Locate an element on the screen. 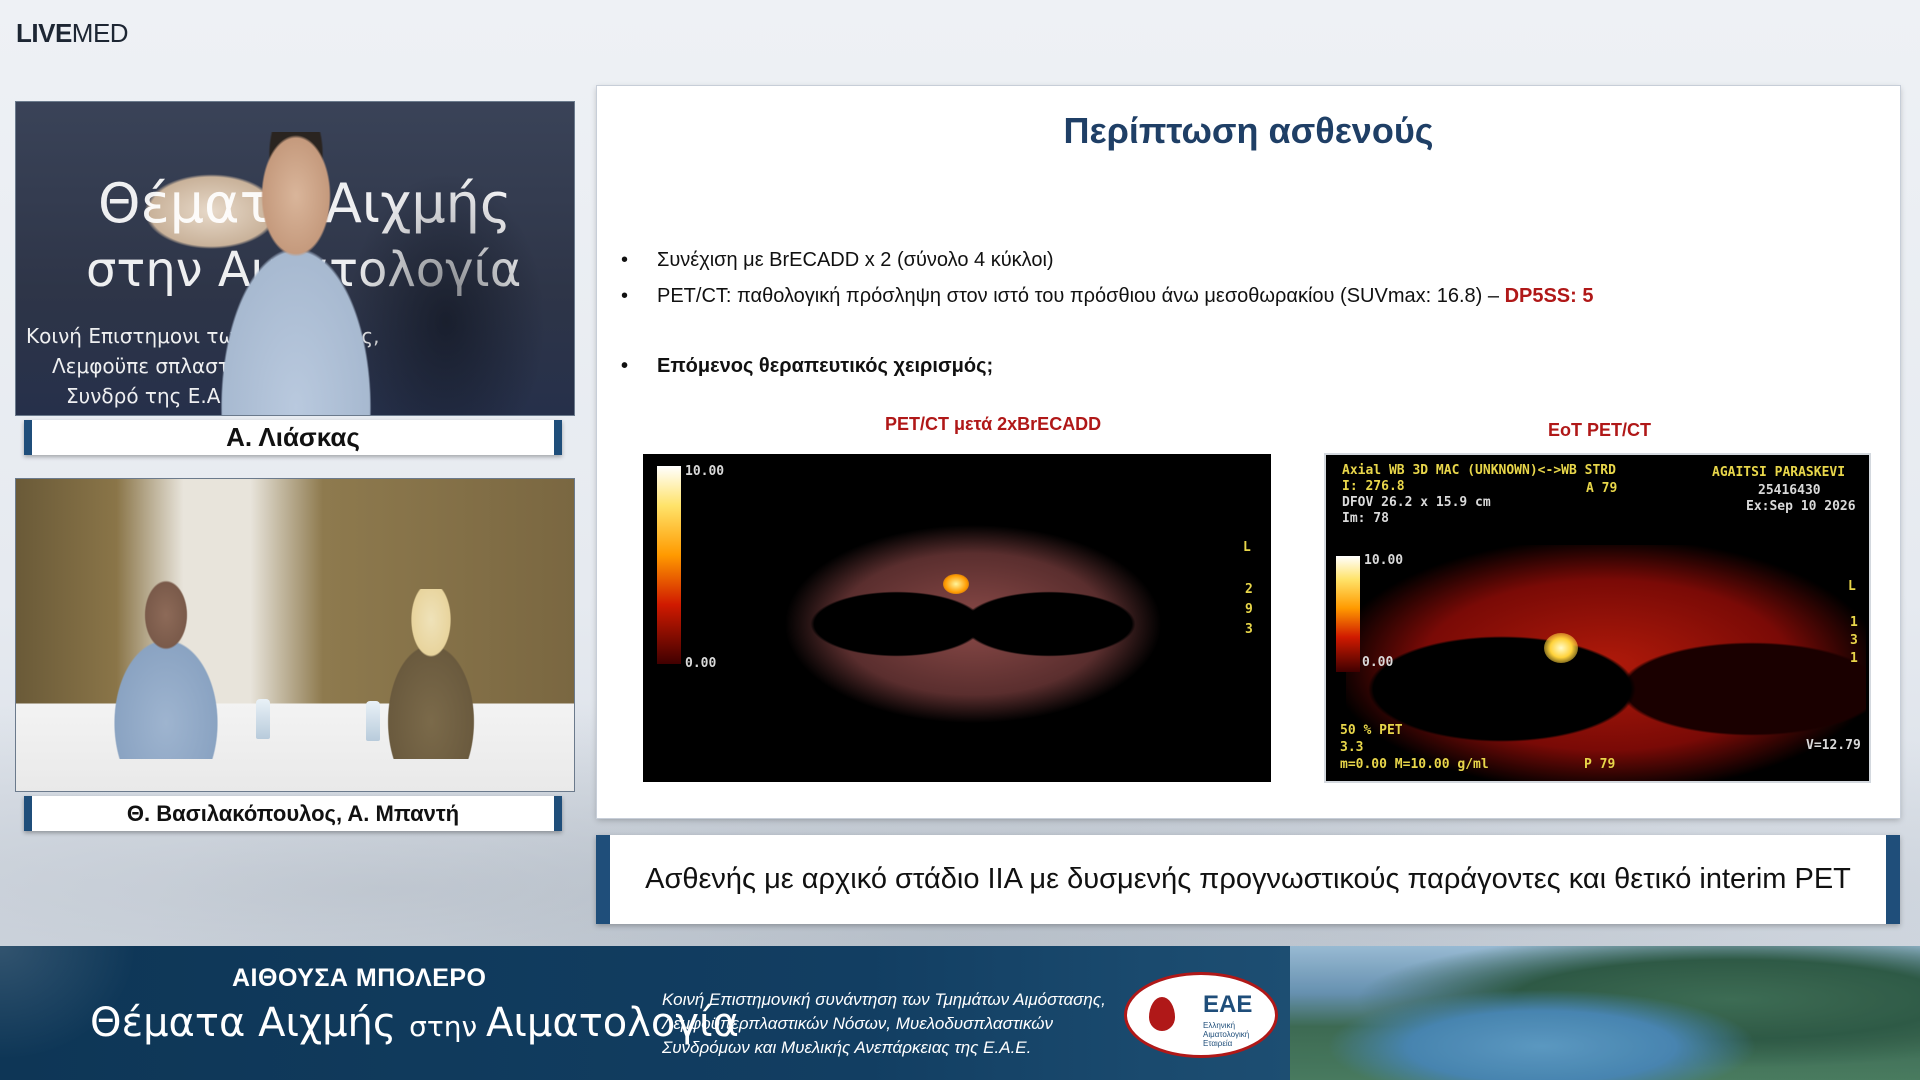 The width and height of the screenshot is (1920, 1080). event-title: Θέματα Αιχμής στην Αιματολογία is located at coordinates (414, 1023).